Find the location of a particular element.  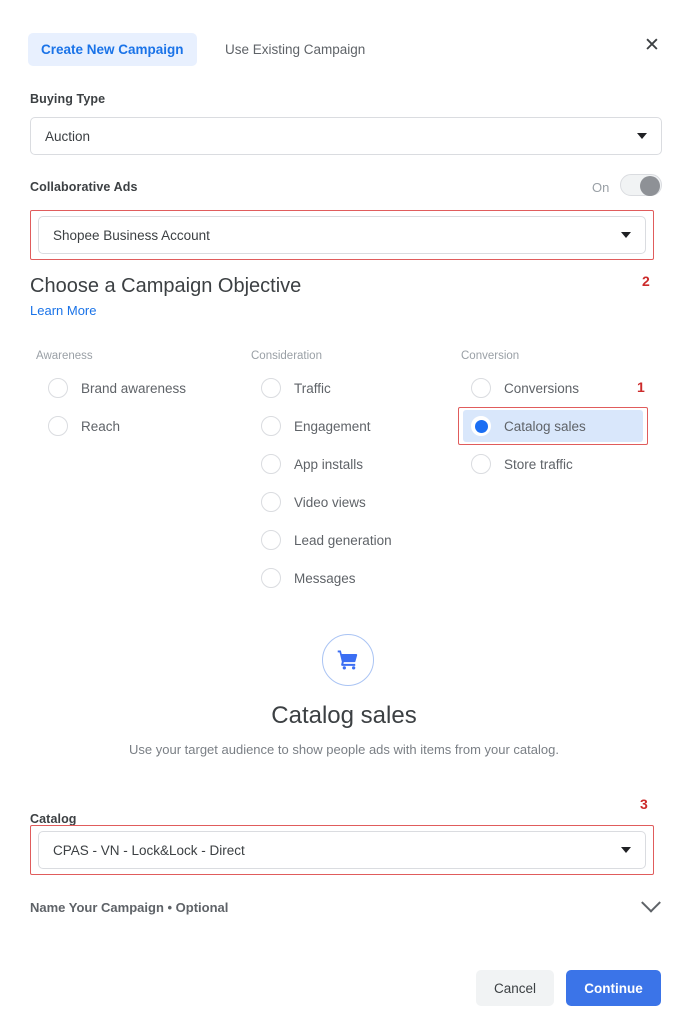

objective-option-brand-awareness: Brand awareness is located at coordinates (113, 388).